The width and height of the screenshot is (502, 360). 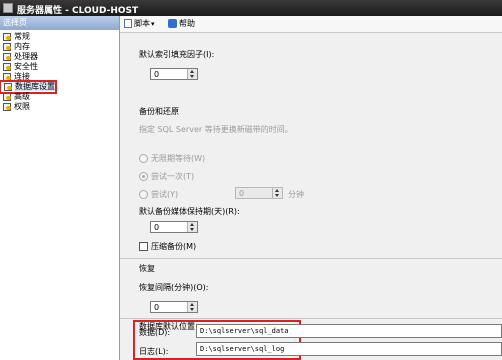 I want to click on wait-forever-label: 无限期等待(W), so click(x=178, y=158).